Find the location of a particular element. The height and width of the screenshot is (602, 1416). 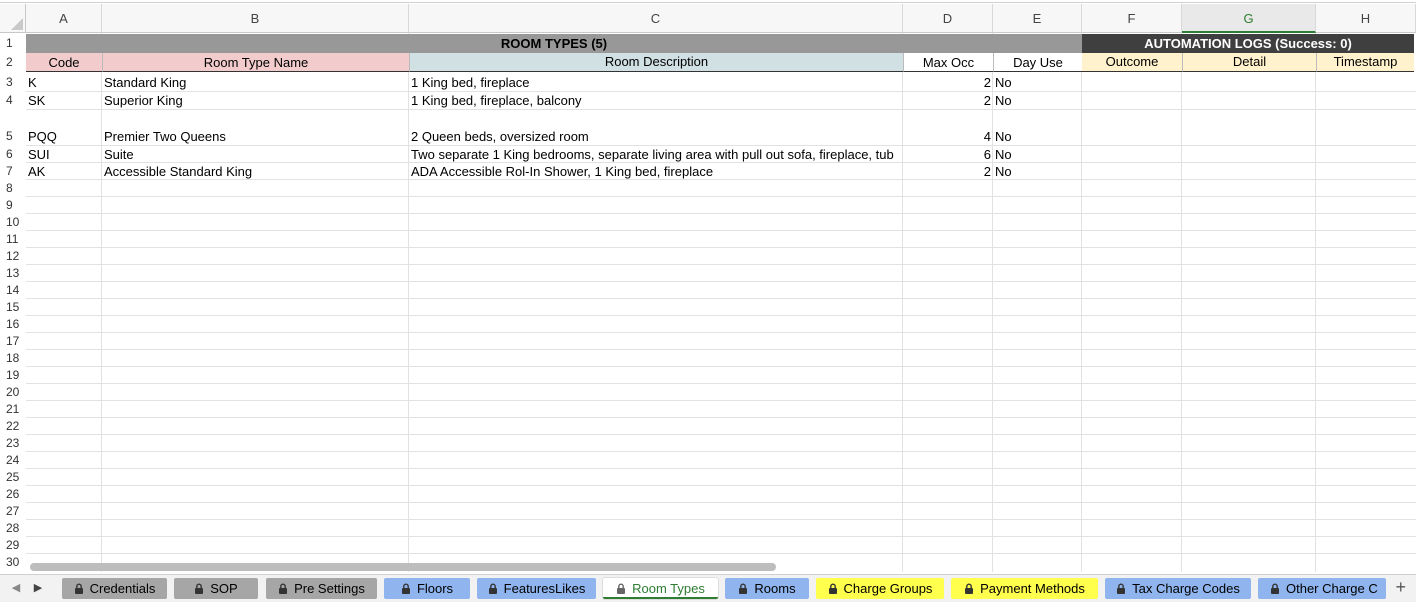

cell-code: K is located at coordinates (64, 82).